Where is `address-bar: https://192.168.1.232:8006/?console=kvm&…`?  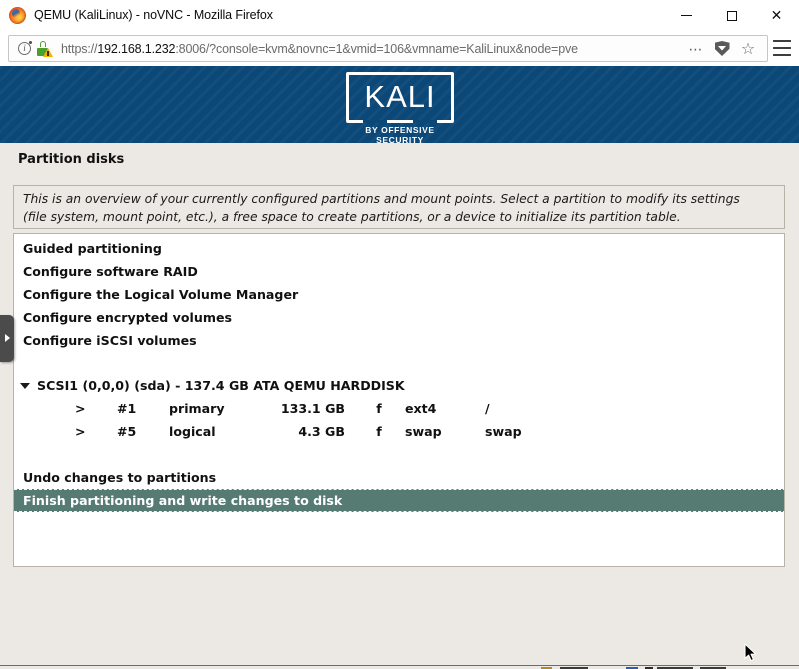
address-bar: https://192.168.1.232:8006/?console=kvm&… is located at coordinates (388, 48).